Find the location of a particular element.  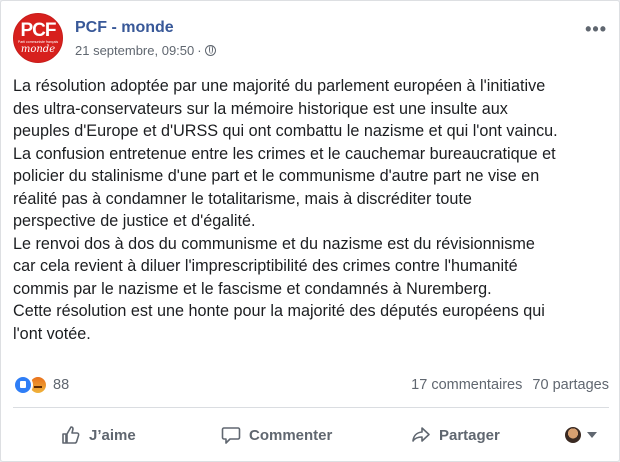

comment-button: Commenter is located at coordinates (276, 435).